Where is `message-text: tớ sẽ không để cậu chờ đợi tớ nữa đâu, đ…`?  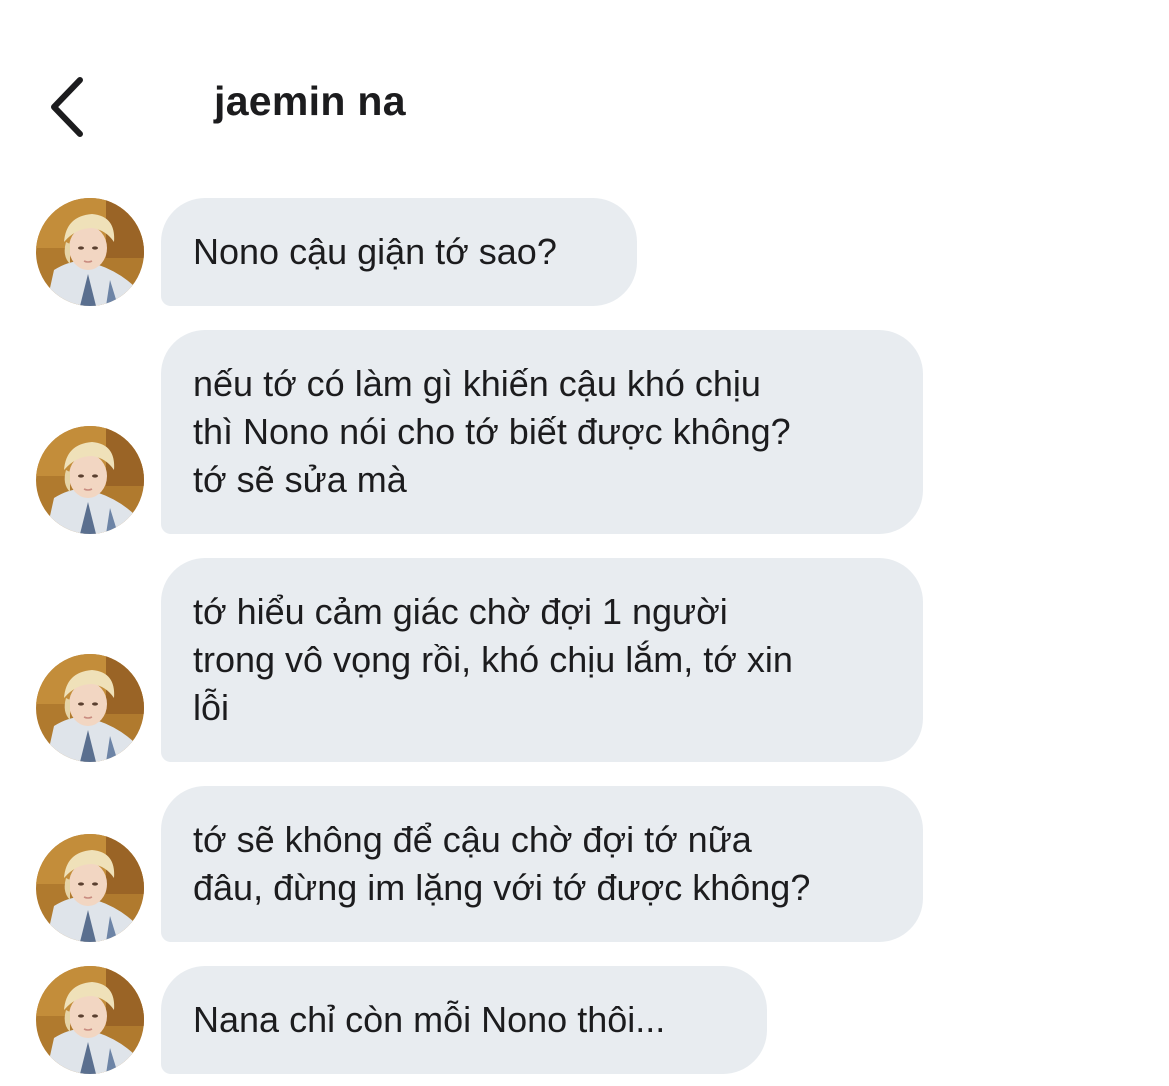 message-text: tớ sẽ không để cậu chờ đợi tớ nữa đâu, đ… is located at coordinates (502, 863).